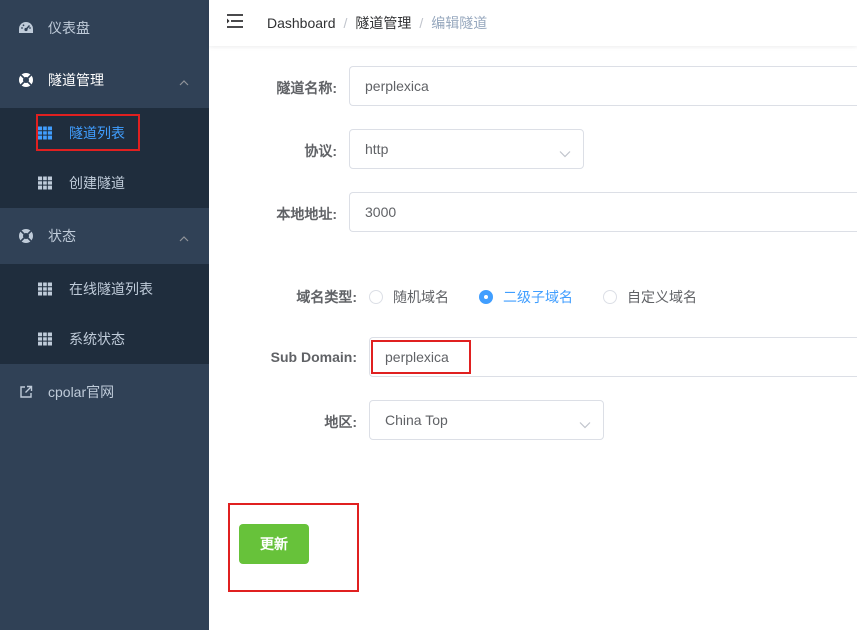  Describe the element at coordinates (381, 212) in the screenshot. I see `local-address-value: 3000` at that location.